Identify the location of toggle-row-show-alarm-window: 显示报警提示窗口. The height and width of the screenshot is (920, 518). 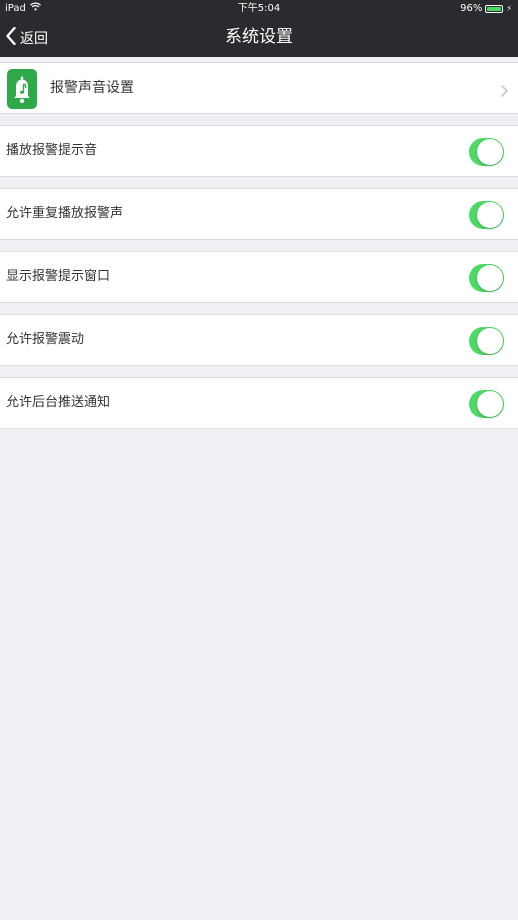
(259, 277).